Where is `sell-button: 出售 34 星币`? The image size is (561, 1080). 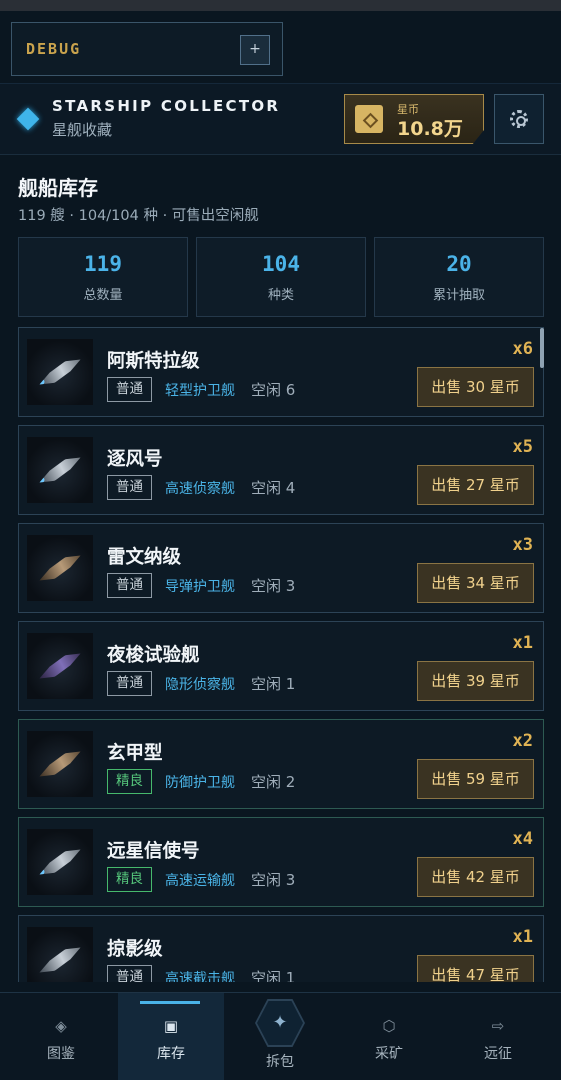 sell-button: 出售 34 星币 is located at coordinates (475, 583).